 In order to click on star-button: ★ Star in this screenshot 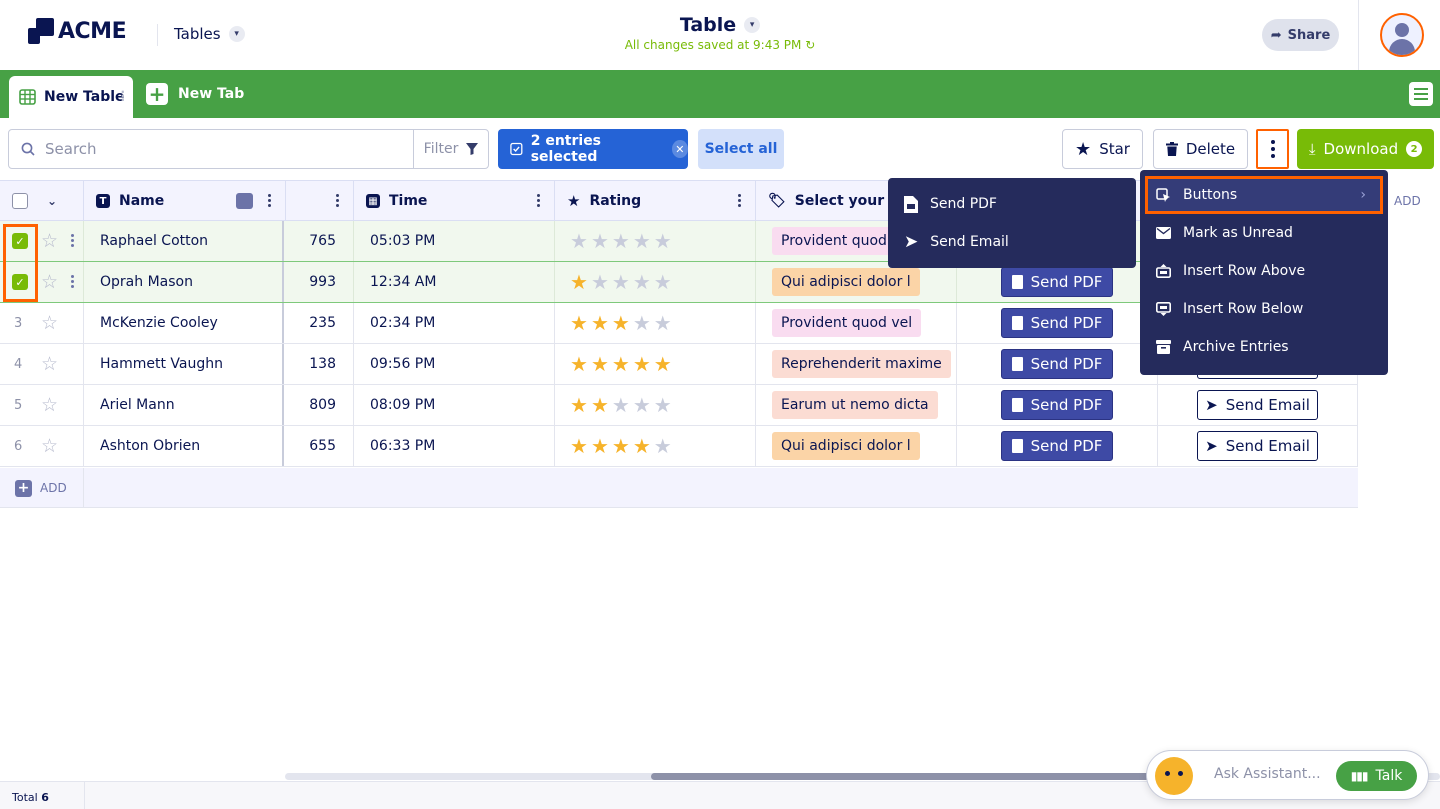, I will do `click(1102, 149)`.